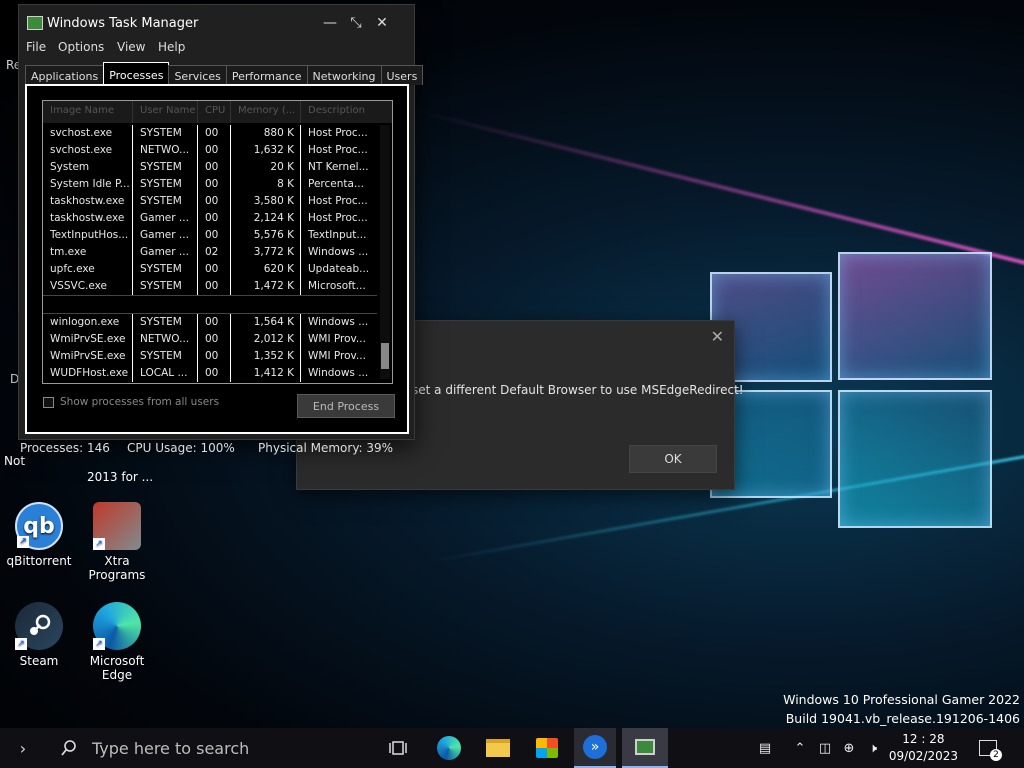  What do you see at coordinates (266, 150) in the screenshot?
I see `cell-memory: 1,632 K` at bounding box center [266, 150].